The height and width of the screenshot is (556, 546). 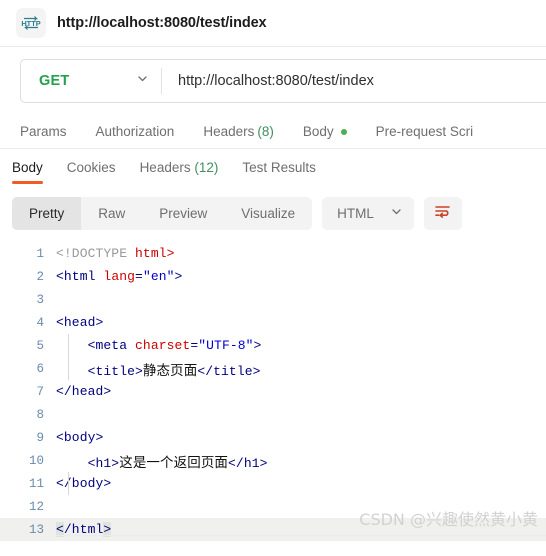 I want to click on code-token-attr: lang, so click(x=119, y=276).